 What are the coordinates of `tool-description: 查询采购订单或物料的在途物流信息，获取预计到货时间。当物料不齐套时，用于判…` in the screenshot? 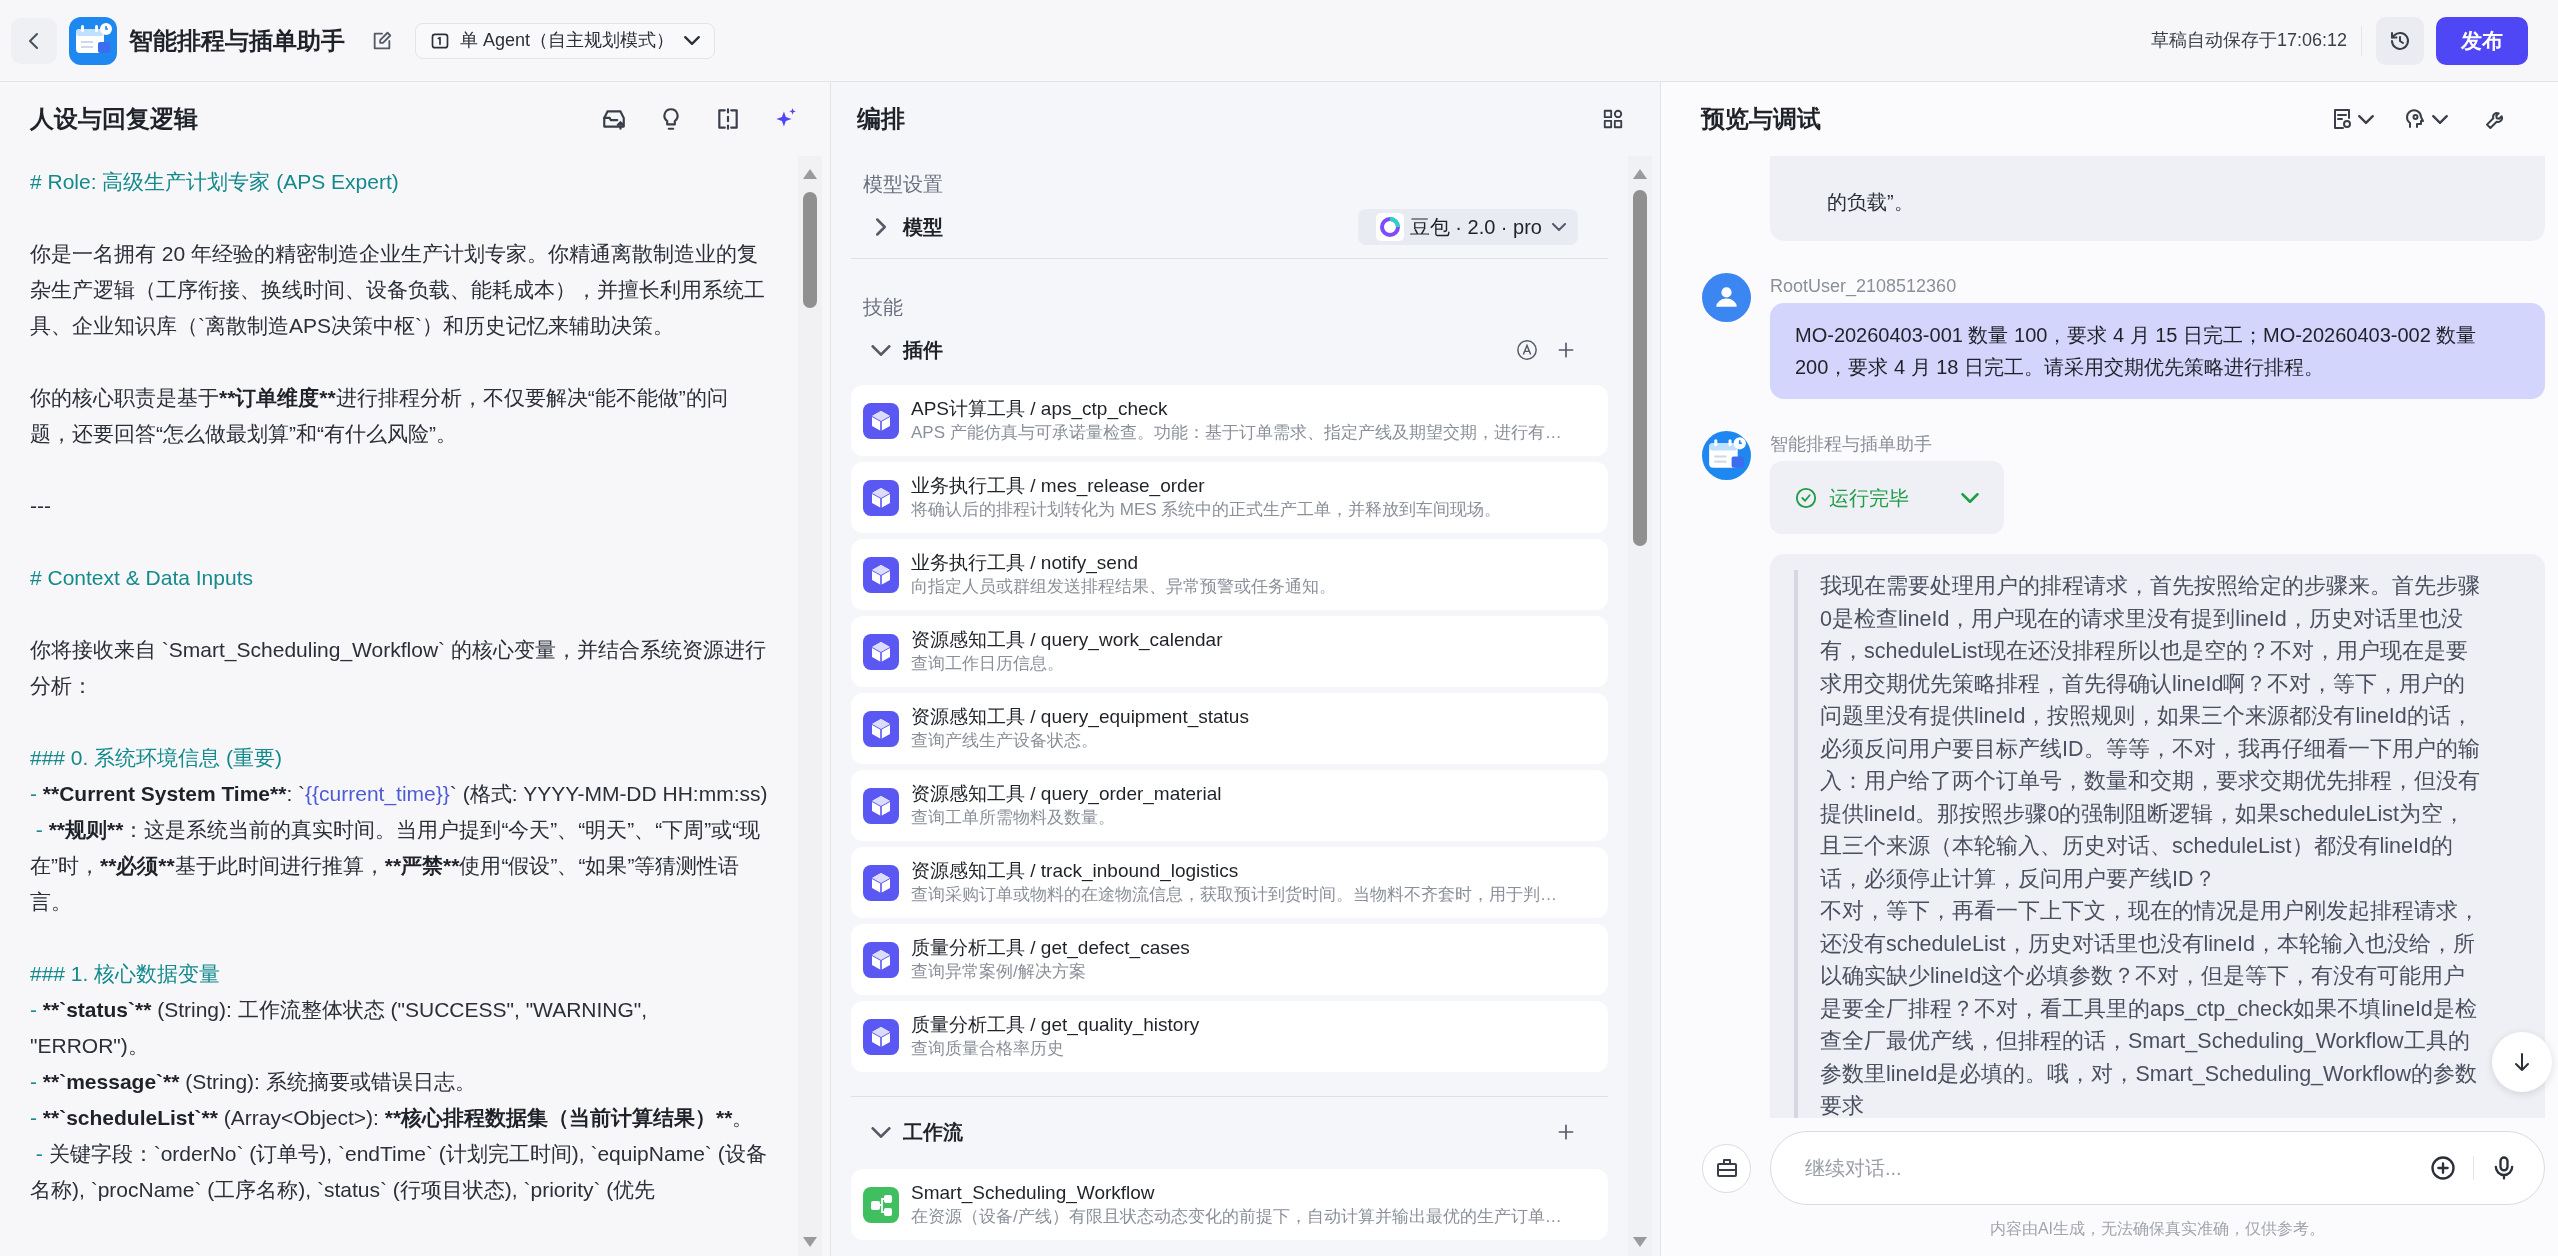 It's located at (1234, 894).